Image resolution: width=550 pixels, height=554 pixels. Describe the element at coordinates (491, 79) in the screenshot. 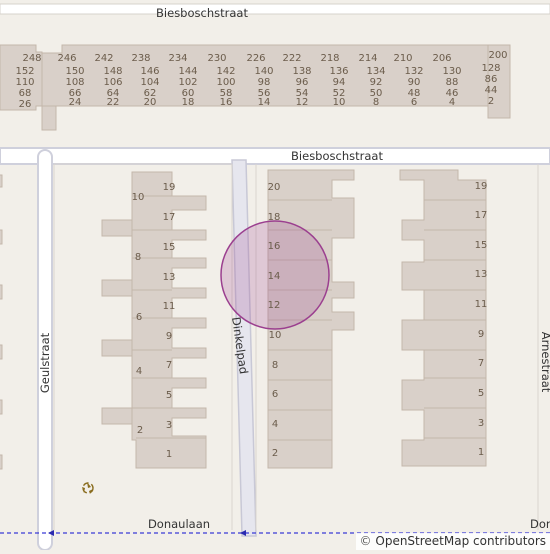

I see `house-number: 86` at that location.